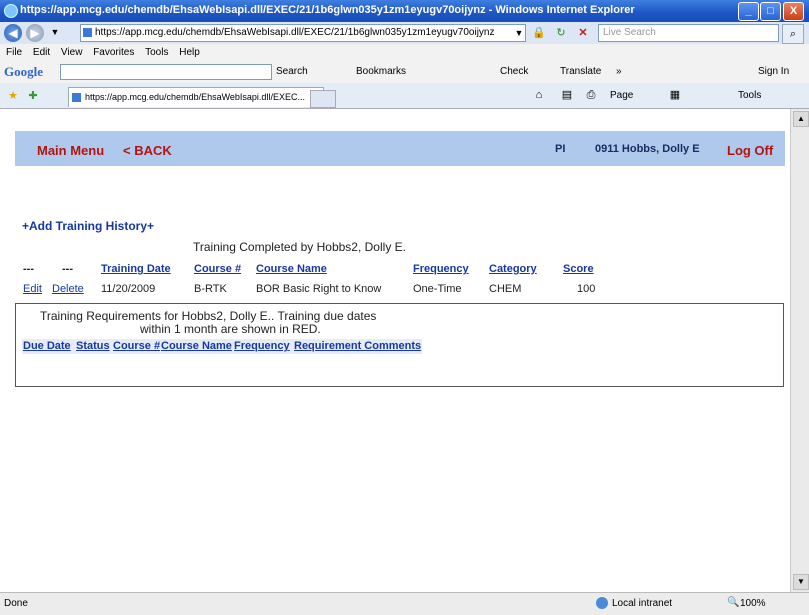  What do you see at coordinates (801, 582) in the screenshot?
I see `scroll-down-icon: ▼` at bounding box center [801, 582].